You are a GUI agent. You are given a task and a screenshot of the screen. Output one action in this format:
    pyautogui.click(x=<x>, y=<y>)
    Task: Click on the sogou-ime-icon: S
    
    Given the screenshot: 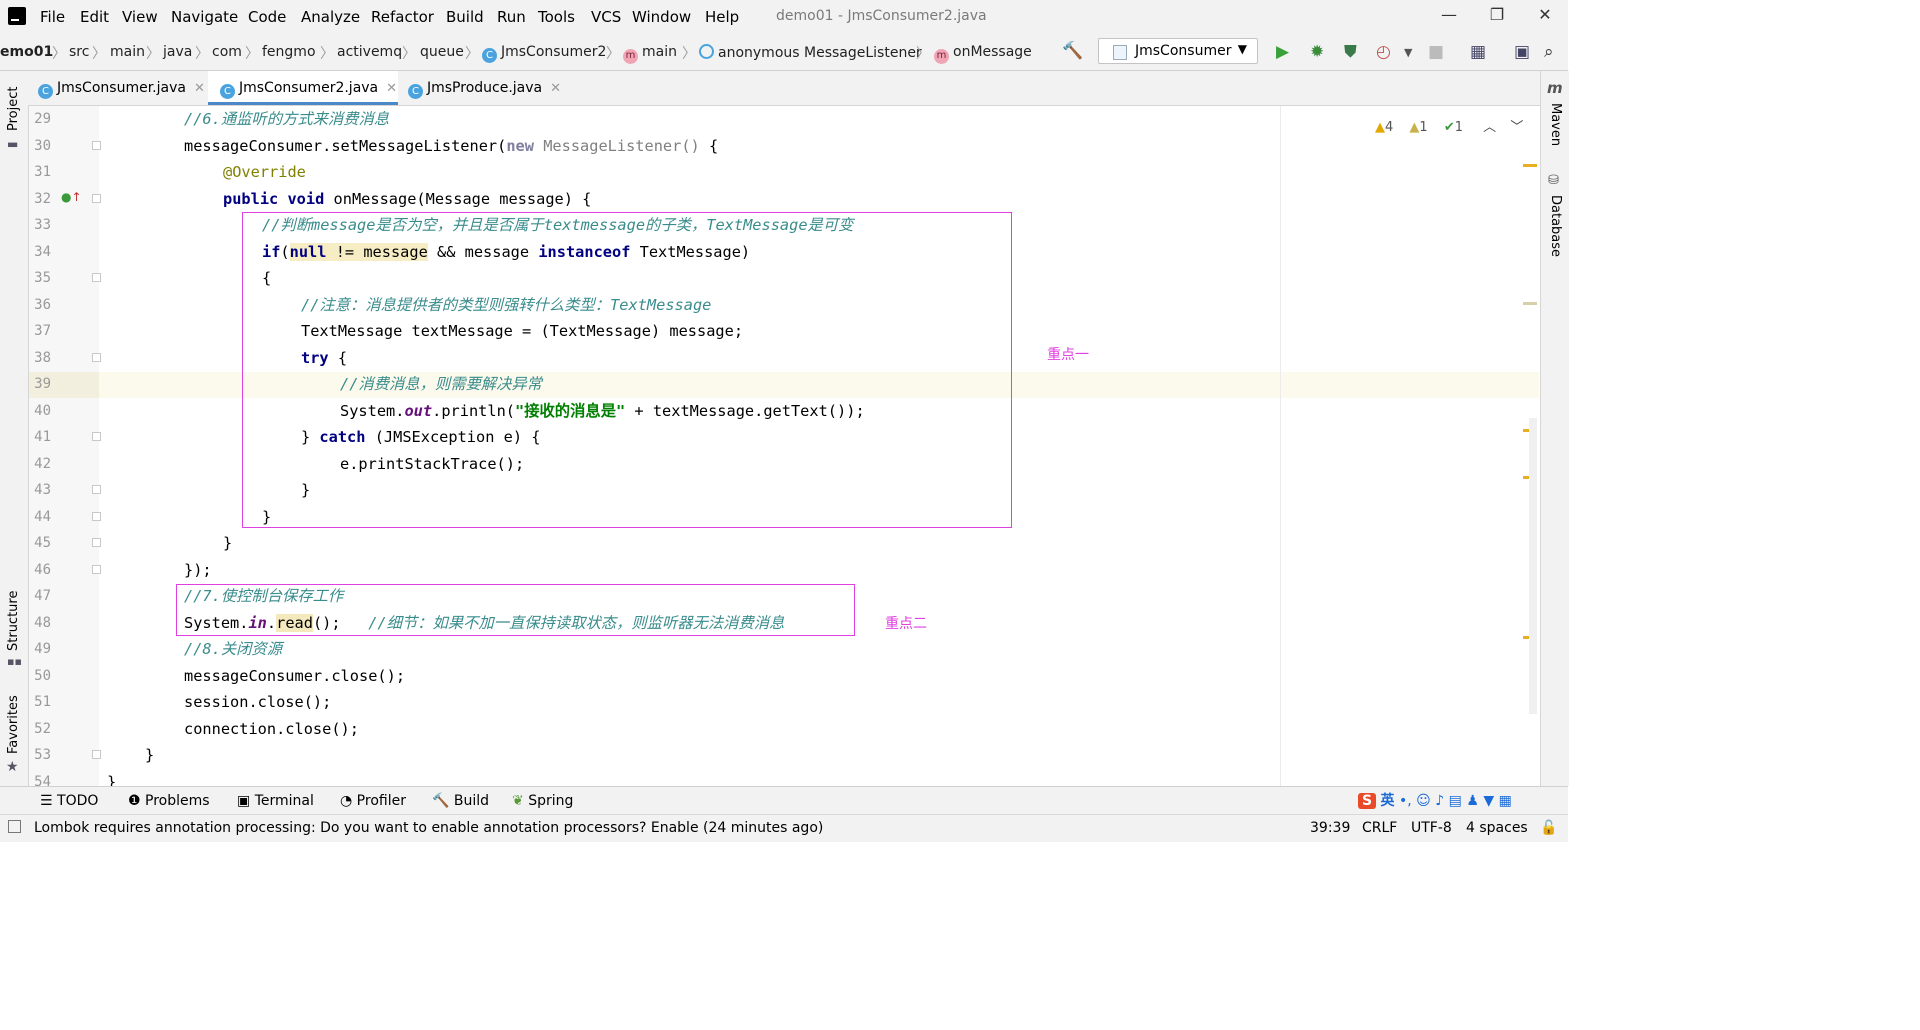 What is the action you would take?
    pyautogui.click(x=1367, y=801)
    